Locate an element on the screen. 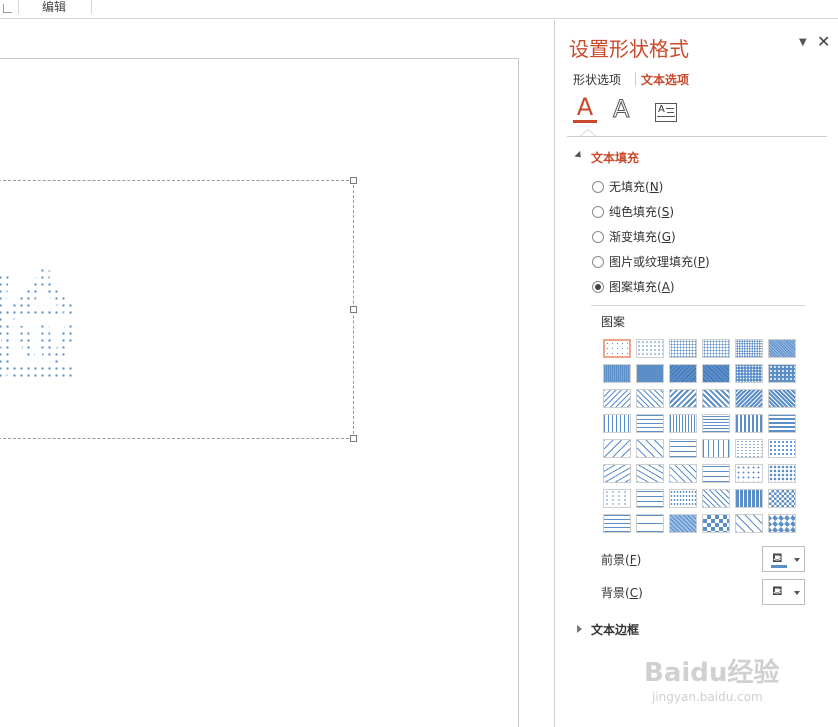 The height and width of the screenshot is (727, 838). pattern-filled-text: 验 is located at coordinates (41, 332).